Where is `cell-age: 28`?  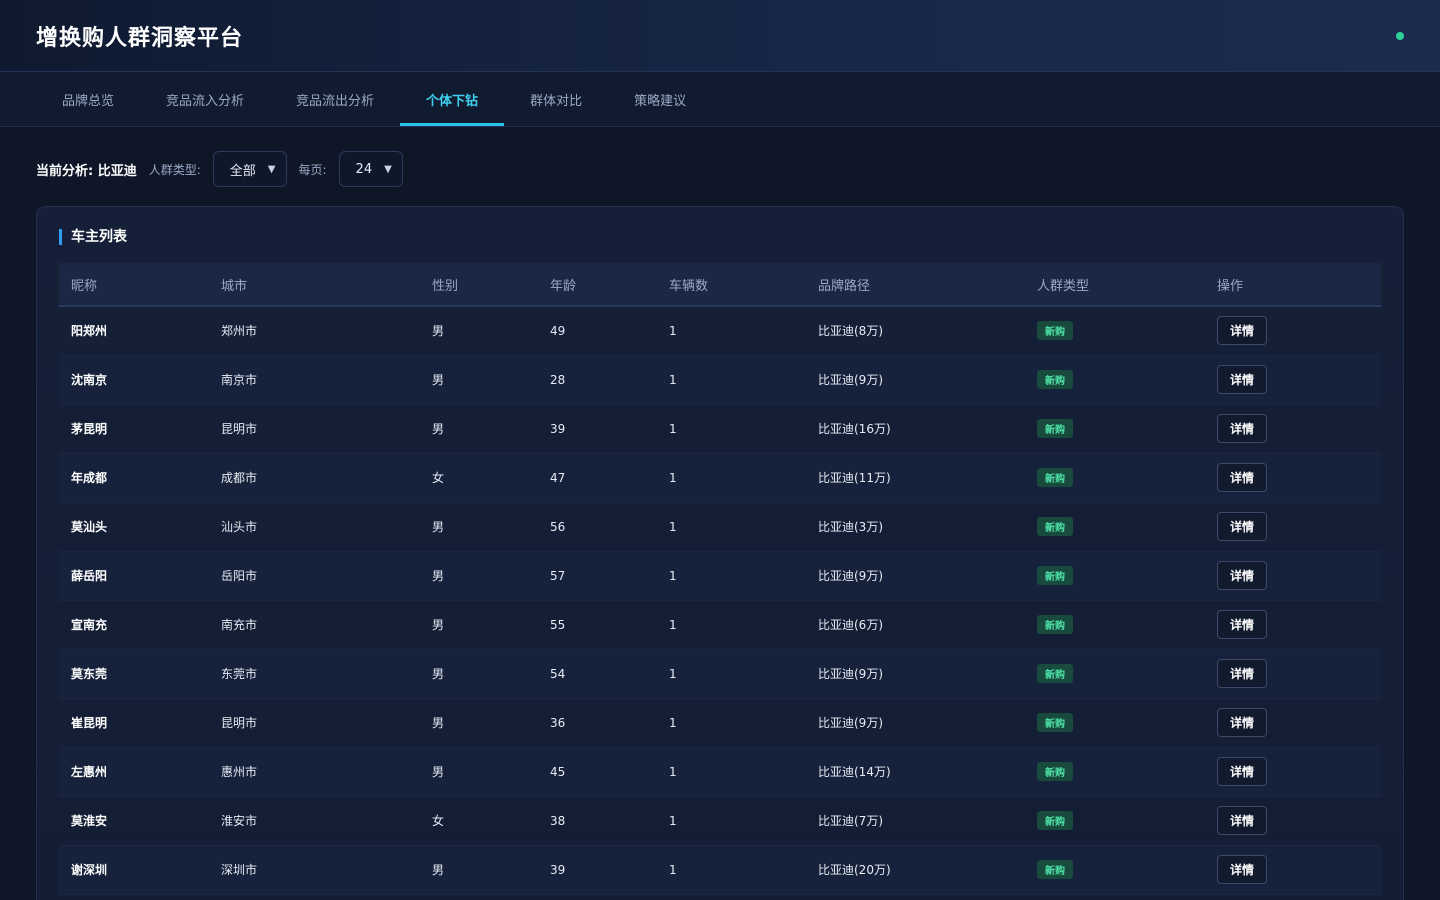 cell-age: 28 is located at coordinates (597, 380).